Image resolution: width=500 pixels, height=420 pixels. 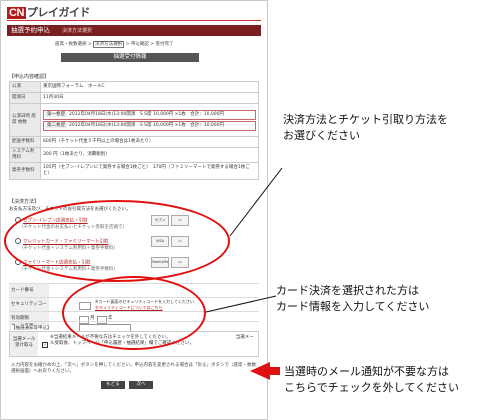 I want to click on callout-notify-line1: 当選時のメール通知が不要な方は, so click(x=366, y=371).